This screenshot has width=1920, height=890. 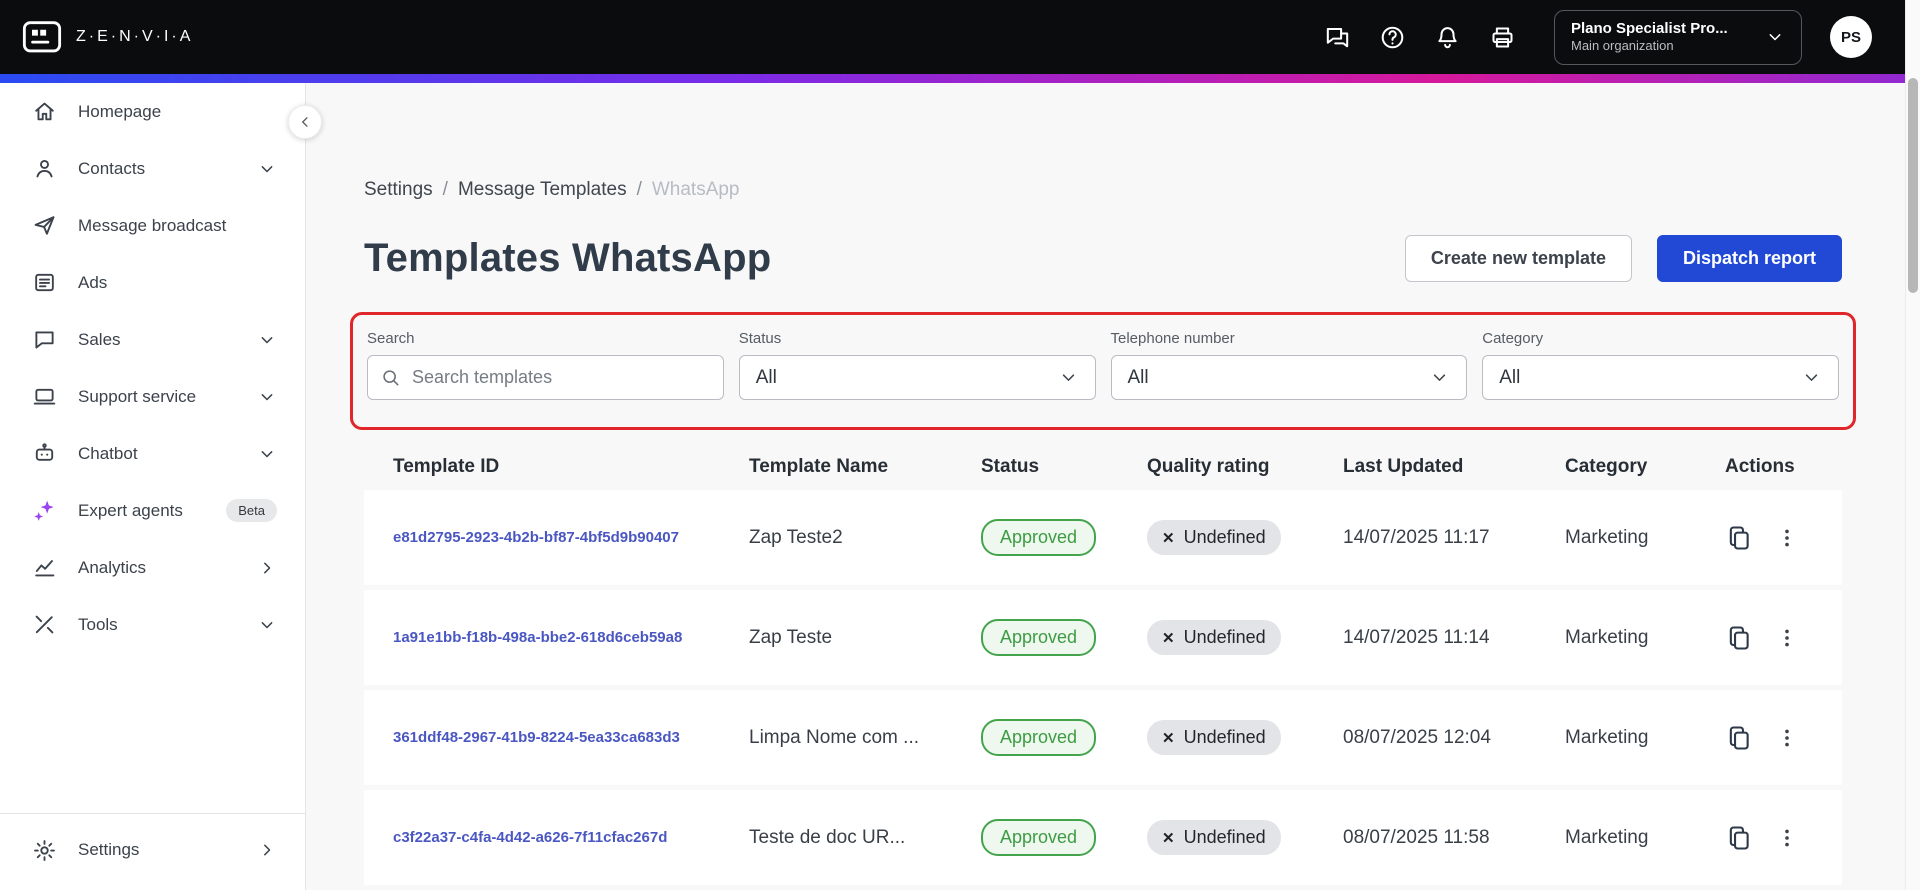 What do you see at coordinates (1010, 466) in the screenshot?
I see `header-status: Status` at bounding box center [1010, 466].